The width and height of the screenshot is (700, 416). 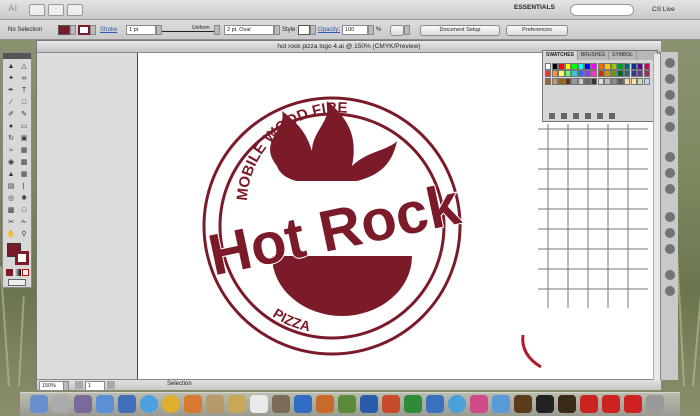 What do you see at coordinates (11, 102) in the screenshot?
I see `line-tool-icon: ∕` at bounding box center [11, 102].